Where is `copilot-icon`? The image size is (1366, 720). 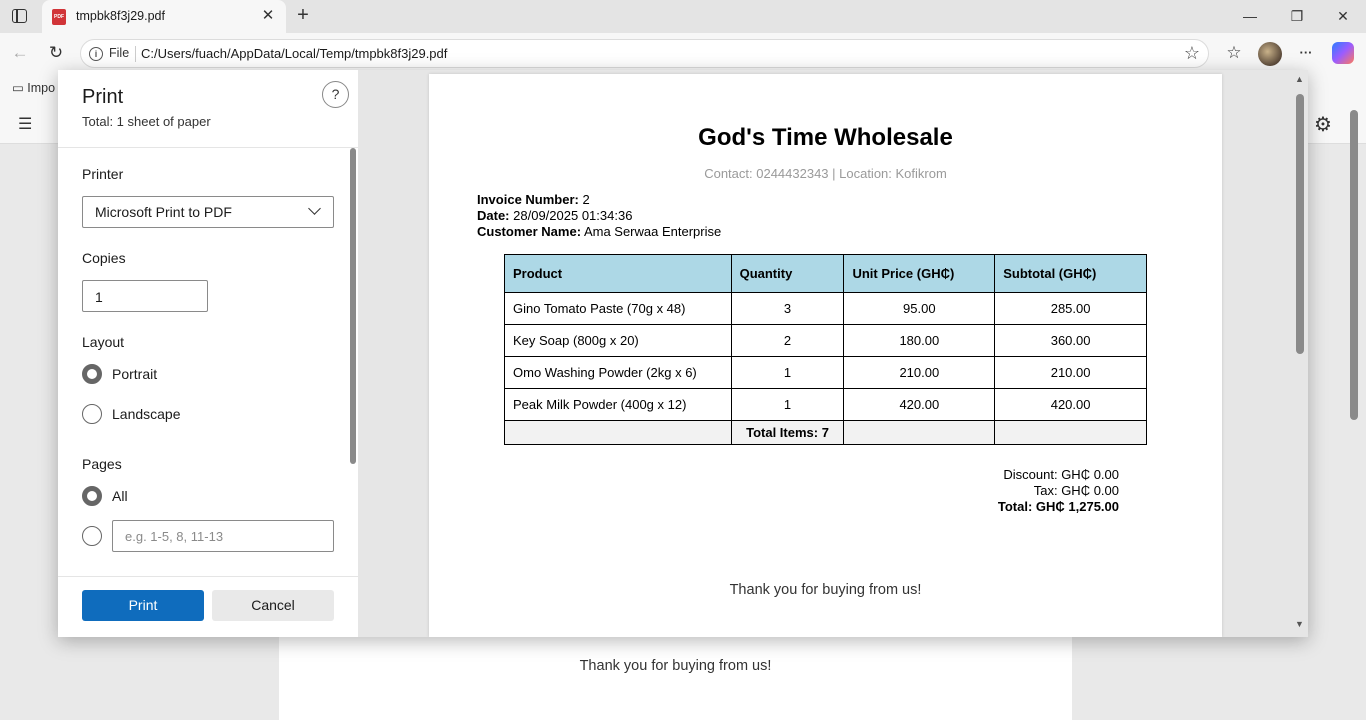 copilot-icon is located at coordinates (1343, 53).